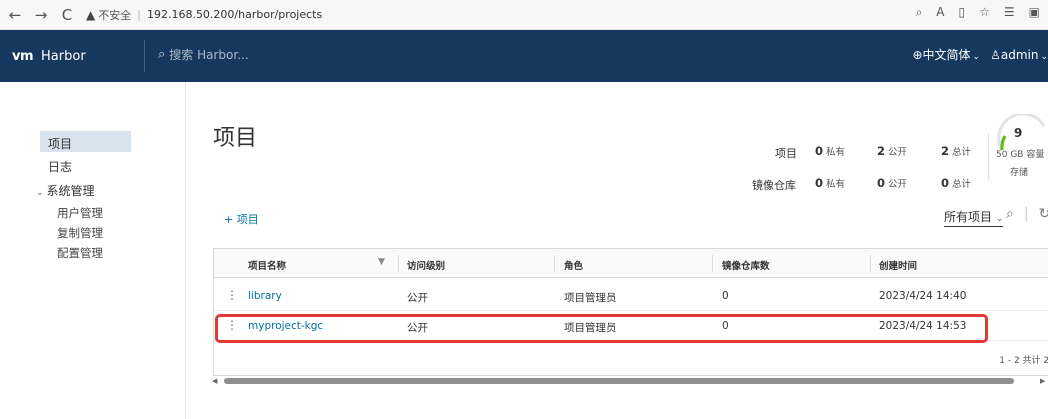  I want to click on grid-tools: ⌕ | ↻, so click(1027, 214).